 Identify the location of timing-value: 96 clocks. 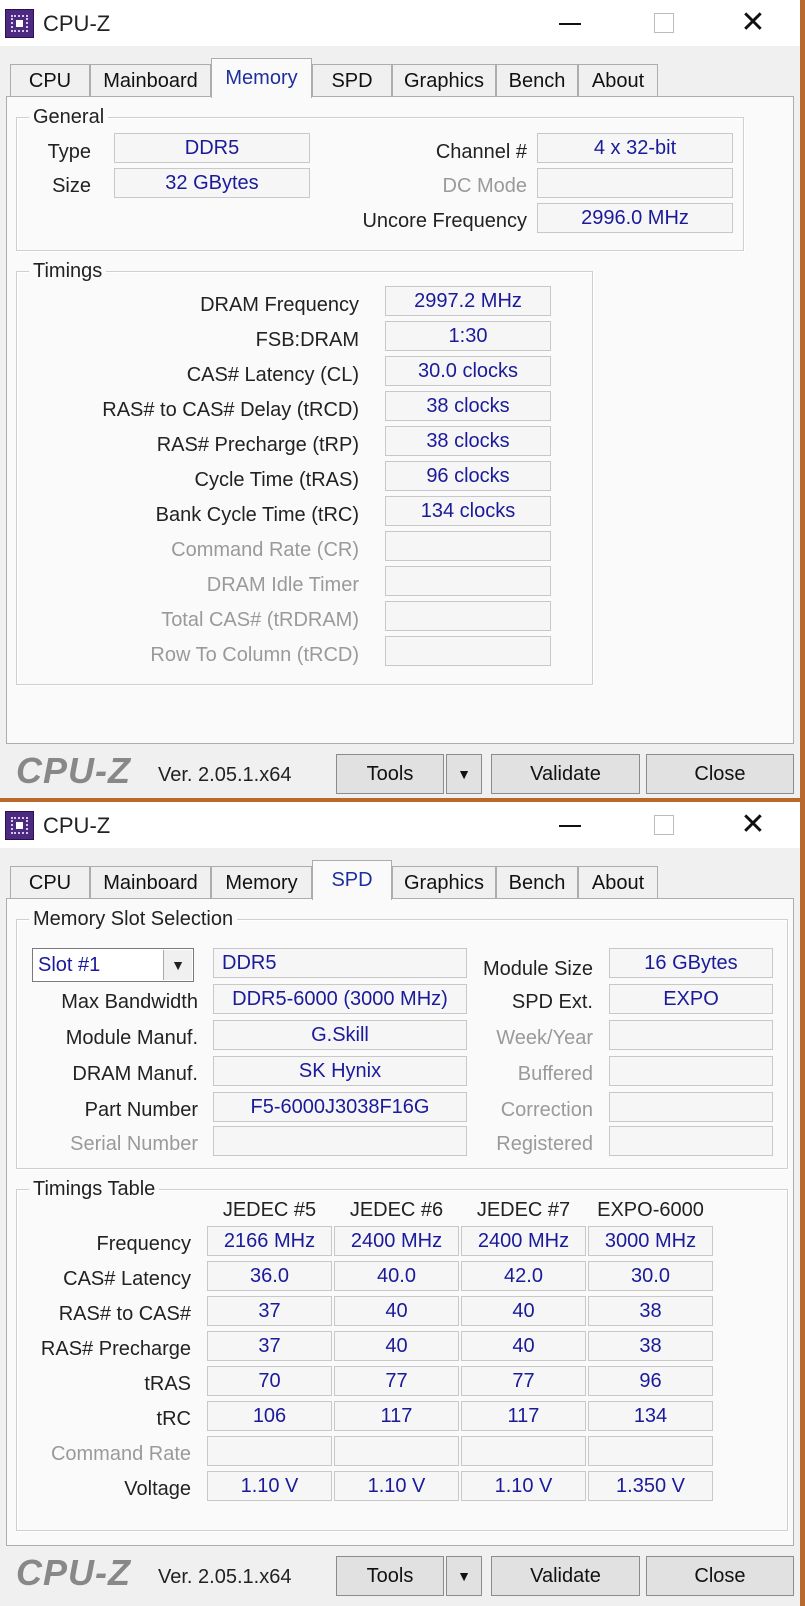
(468, 476).